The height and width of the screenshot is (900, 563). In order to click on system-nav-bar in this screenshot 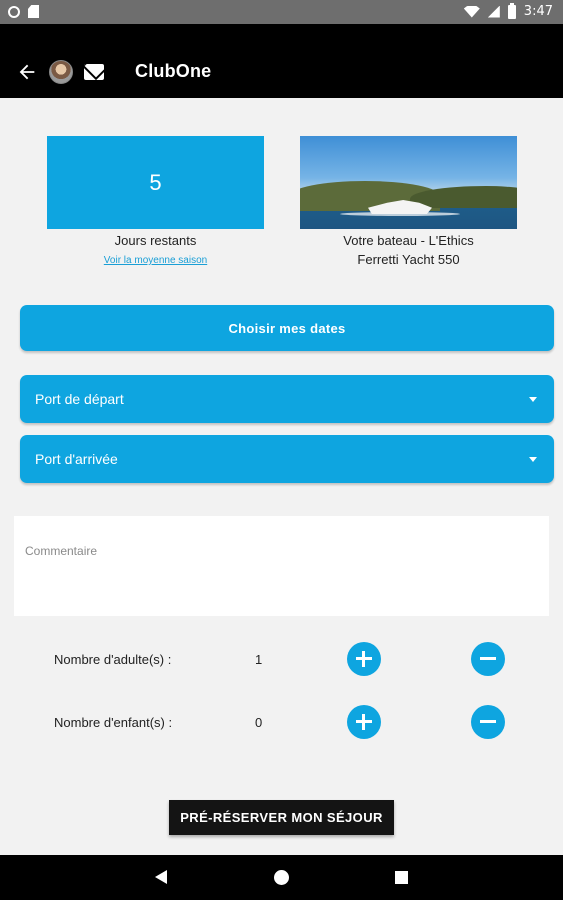, I will do `click(281, 877)`.